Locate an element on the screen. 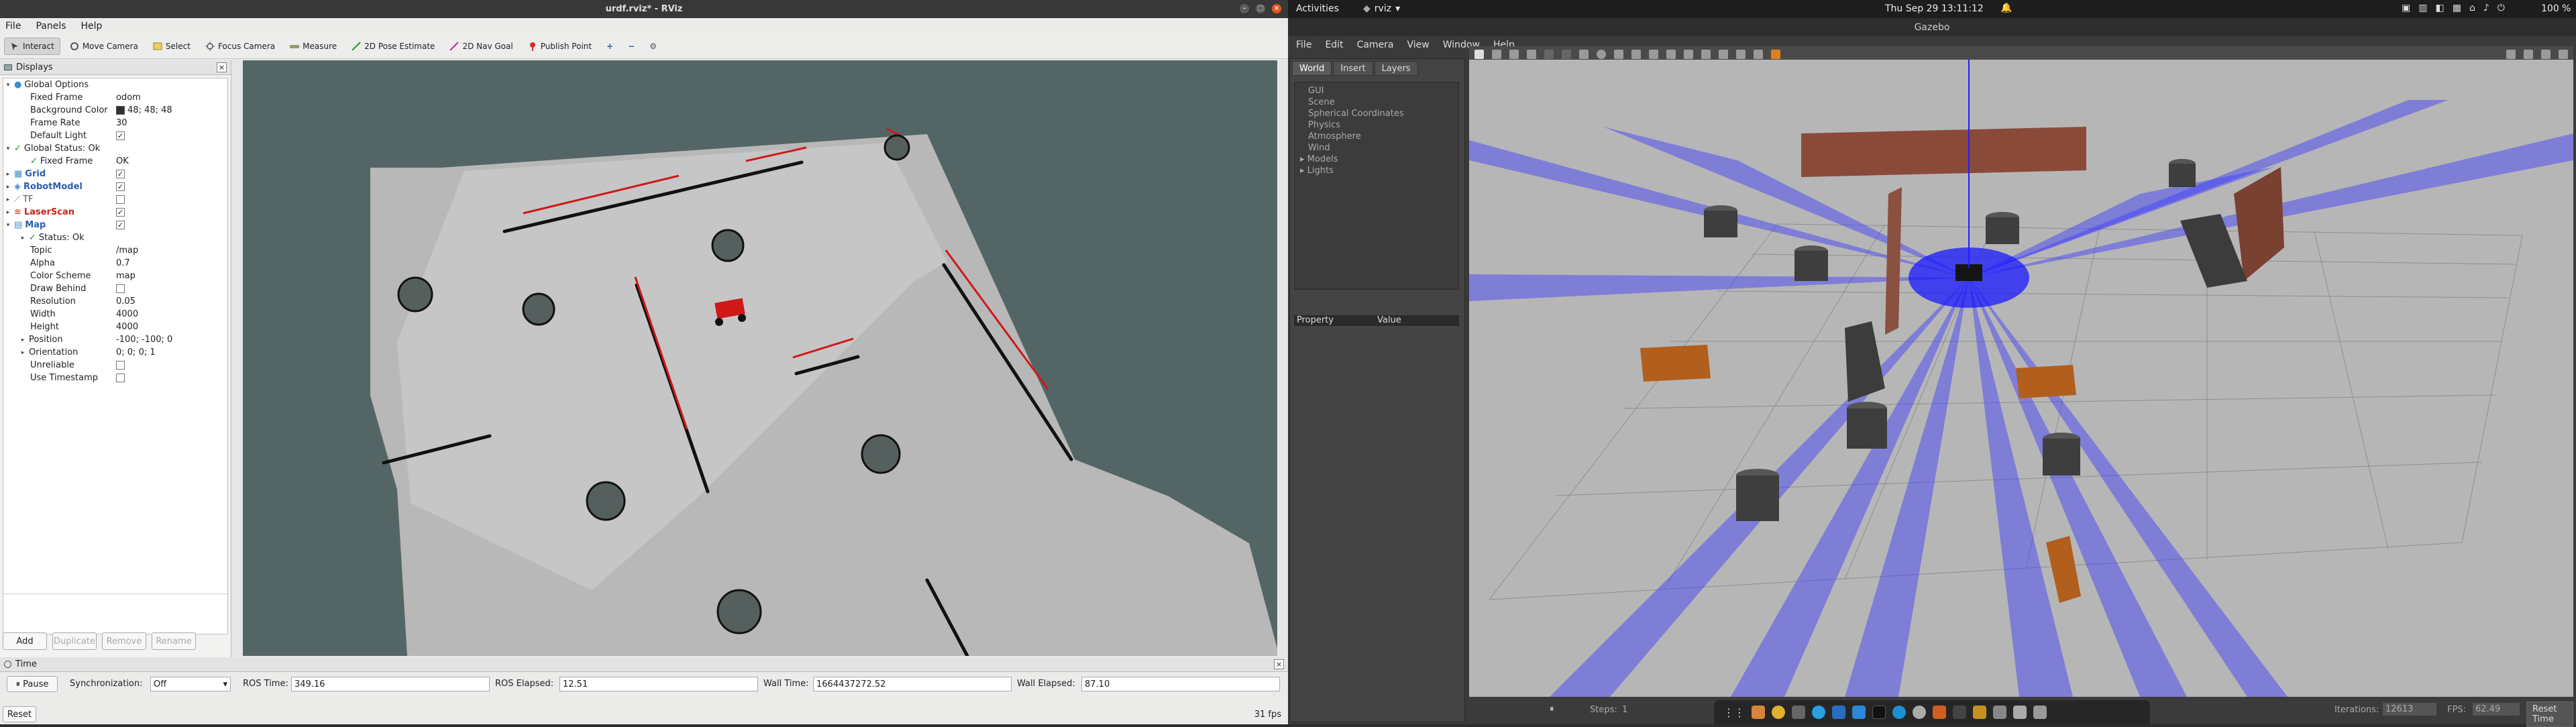 The height and width of the screenshot is (727, 2576). select-mode-icon is located at coordinates (1479, 54).